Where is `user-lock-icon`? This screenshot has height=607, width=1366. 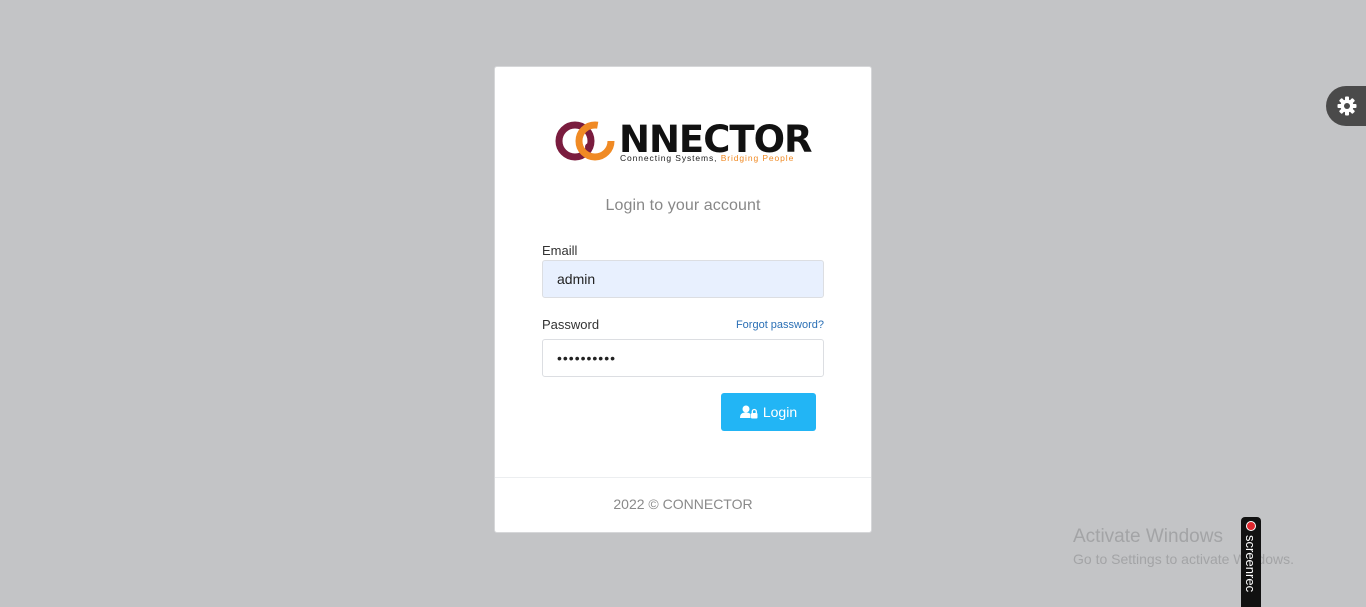 user-lock-icon is located at coordinates (748, 412).